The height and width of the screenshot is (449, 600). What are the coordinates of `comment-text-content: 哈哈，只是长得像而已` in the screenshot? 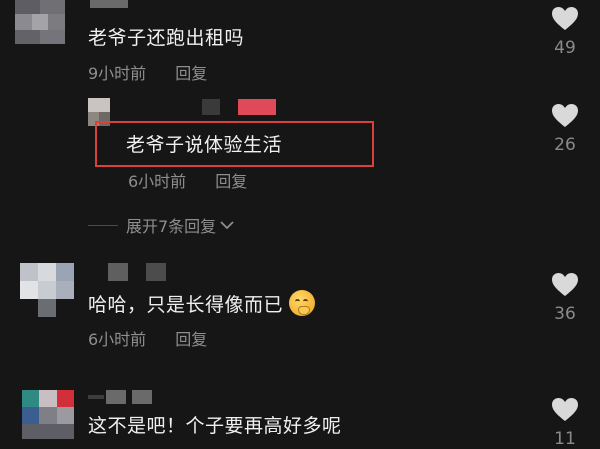 It's located at (186, 305).